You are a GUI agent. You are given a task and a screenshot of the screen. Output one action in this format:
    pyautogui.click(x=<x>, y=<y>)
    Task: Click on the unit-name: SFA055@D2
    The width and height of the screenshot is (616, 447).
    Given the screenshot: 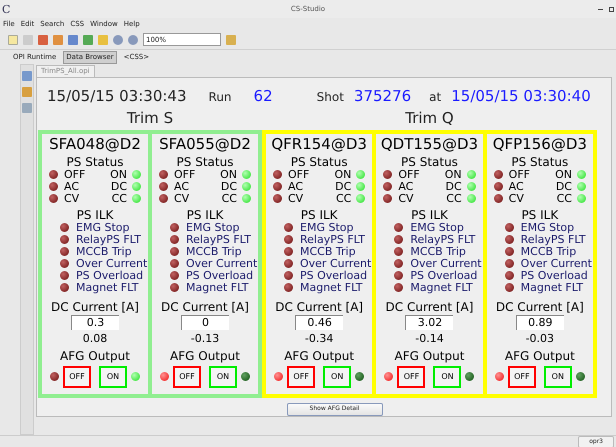 What is the action you would take?
    pyautogui.click(x=205, y=143)
    